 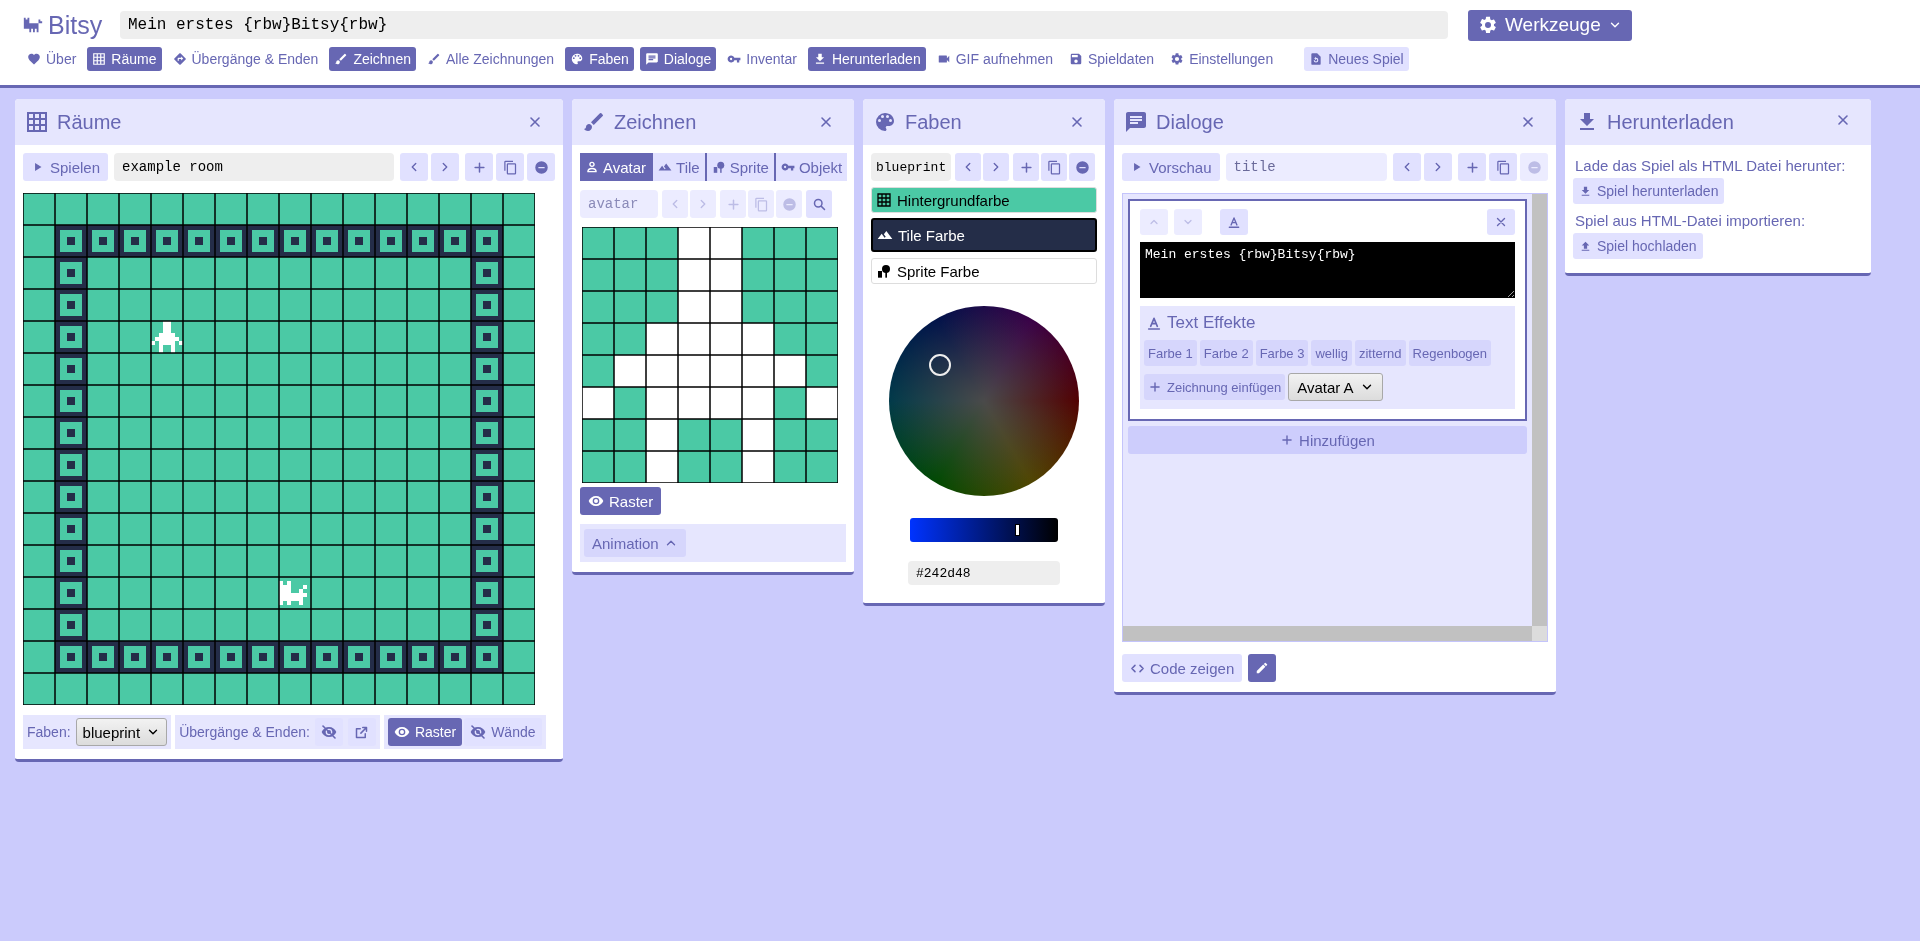 What do you see at coordinates (994, 59) in the screenshot?
I see `nav-tab: GIF aufnehmen` at bounding box center [994, 59].